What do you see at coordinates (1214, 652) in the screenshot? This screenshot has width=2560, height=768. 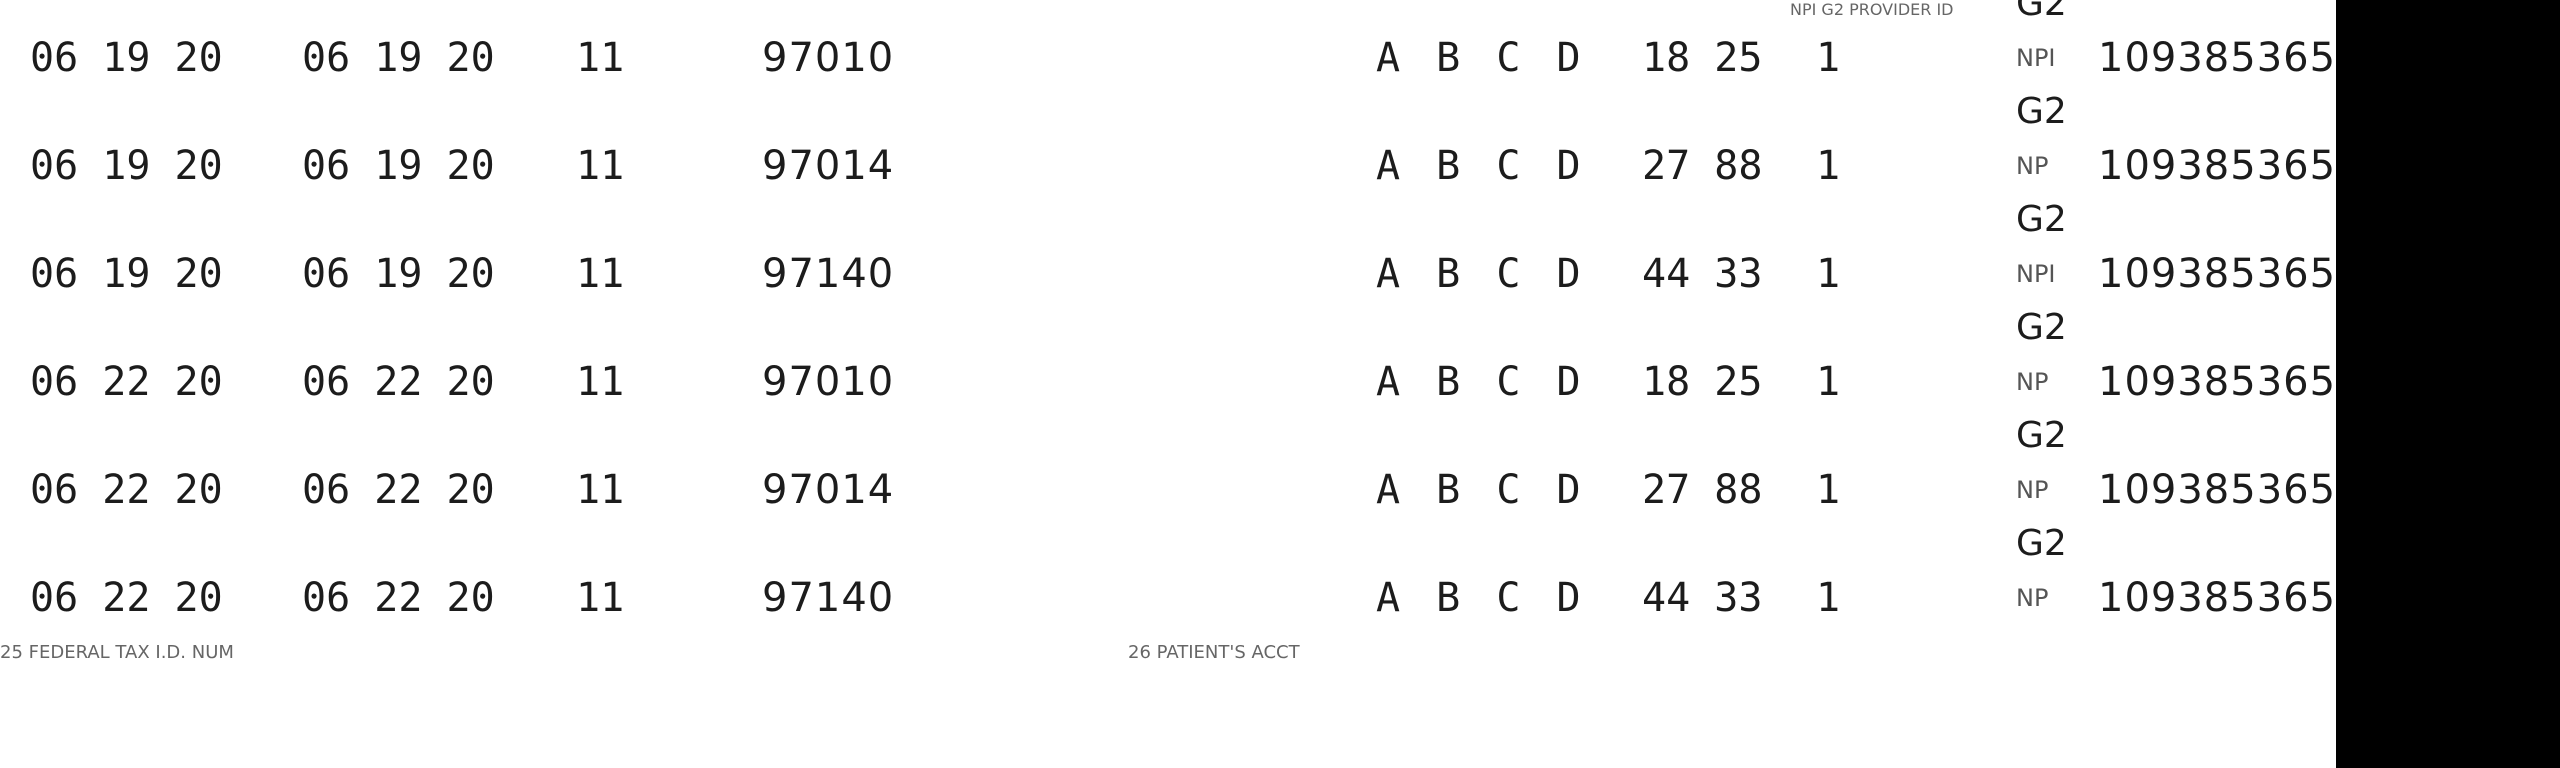 I see `footer-patient-acct-label: 26 PATIENT'S ACCT` at bounding box center [1214, 652].